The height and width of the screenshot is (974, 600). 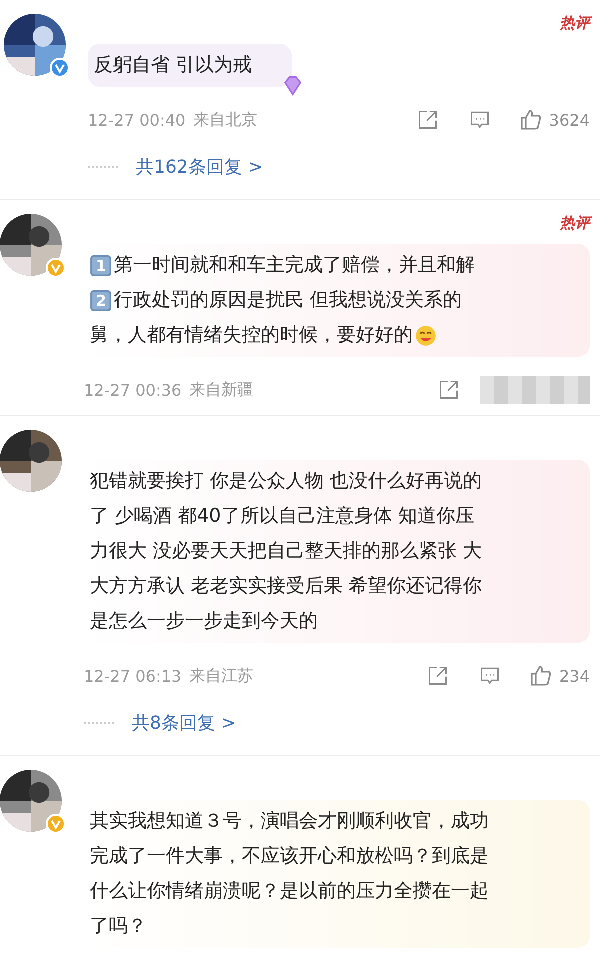 I want to click on comment-text: 了吗？, so click(x=118, y=926).